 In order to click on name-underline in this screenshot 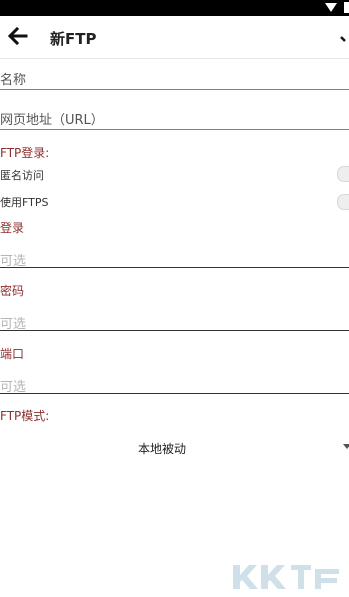, I will do `click(174, 89)`.